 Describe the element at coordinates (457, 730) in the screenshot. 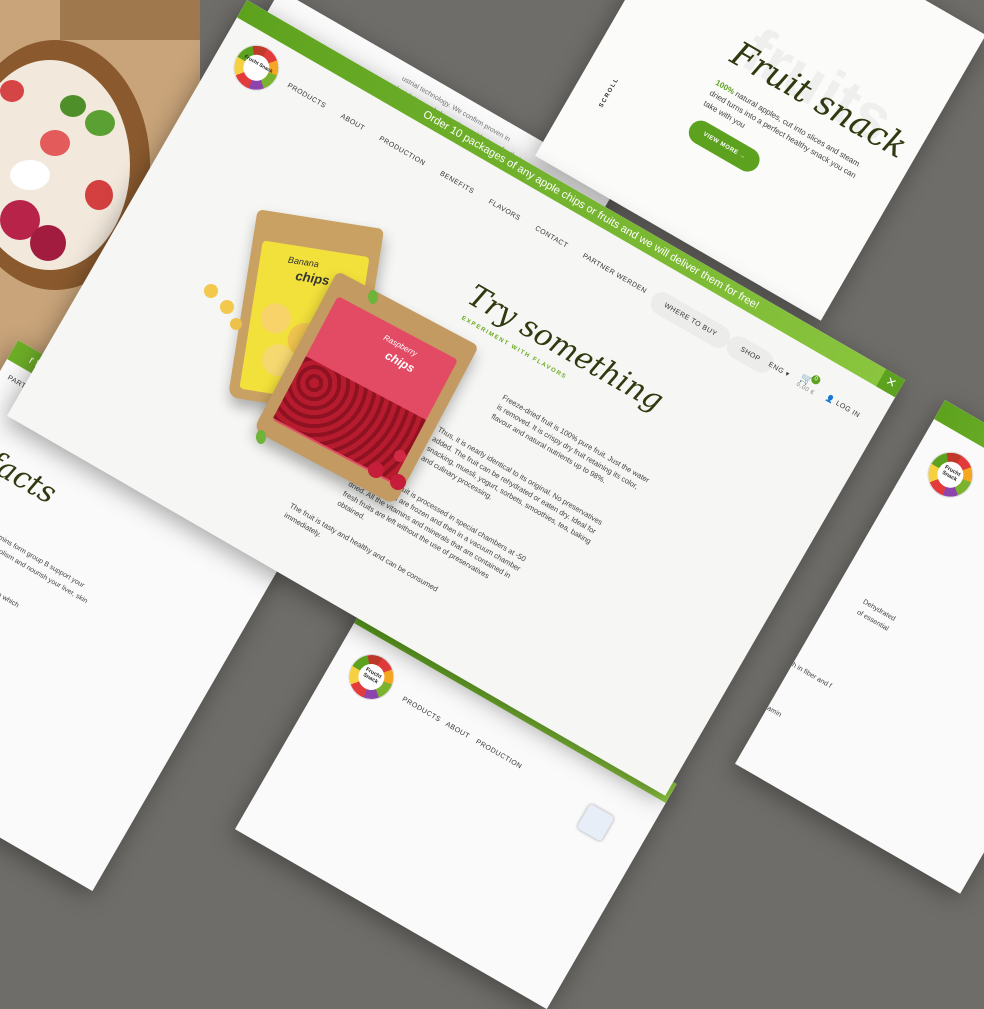

I see `nav-about-bottom: ABOUT` at that location.